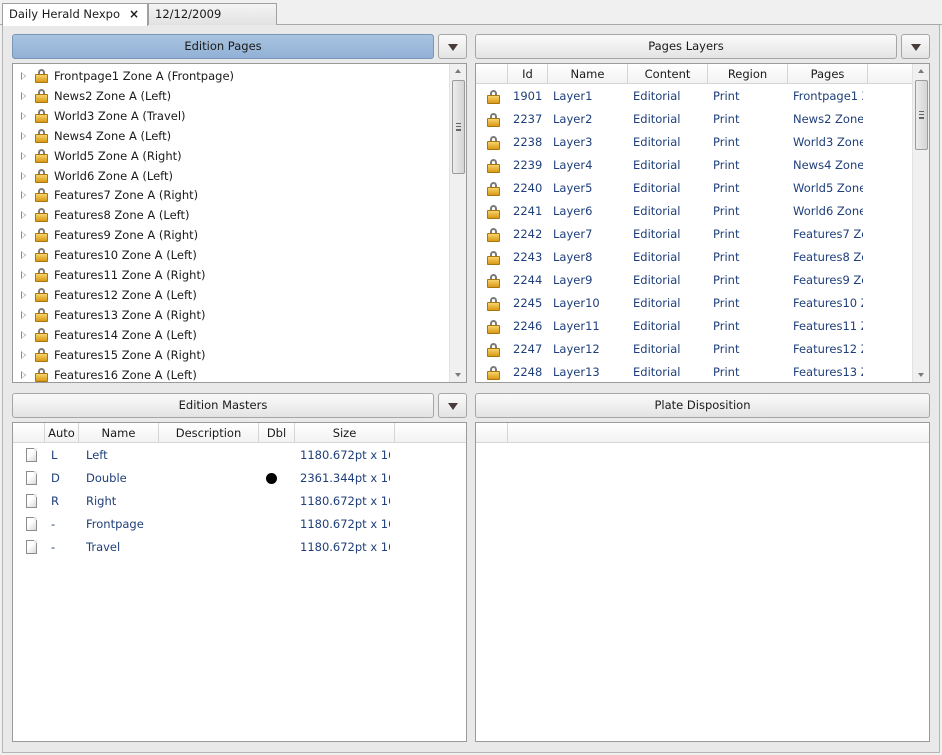 The height and width of the screenshot is (755, 942). Describe the element at coordinates (694, 96) in the screenshot. I see `table-row: 1901 Layer1 Editorial Print Frontpage1 Z` at that location.